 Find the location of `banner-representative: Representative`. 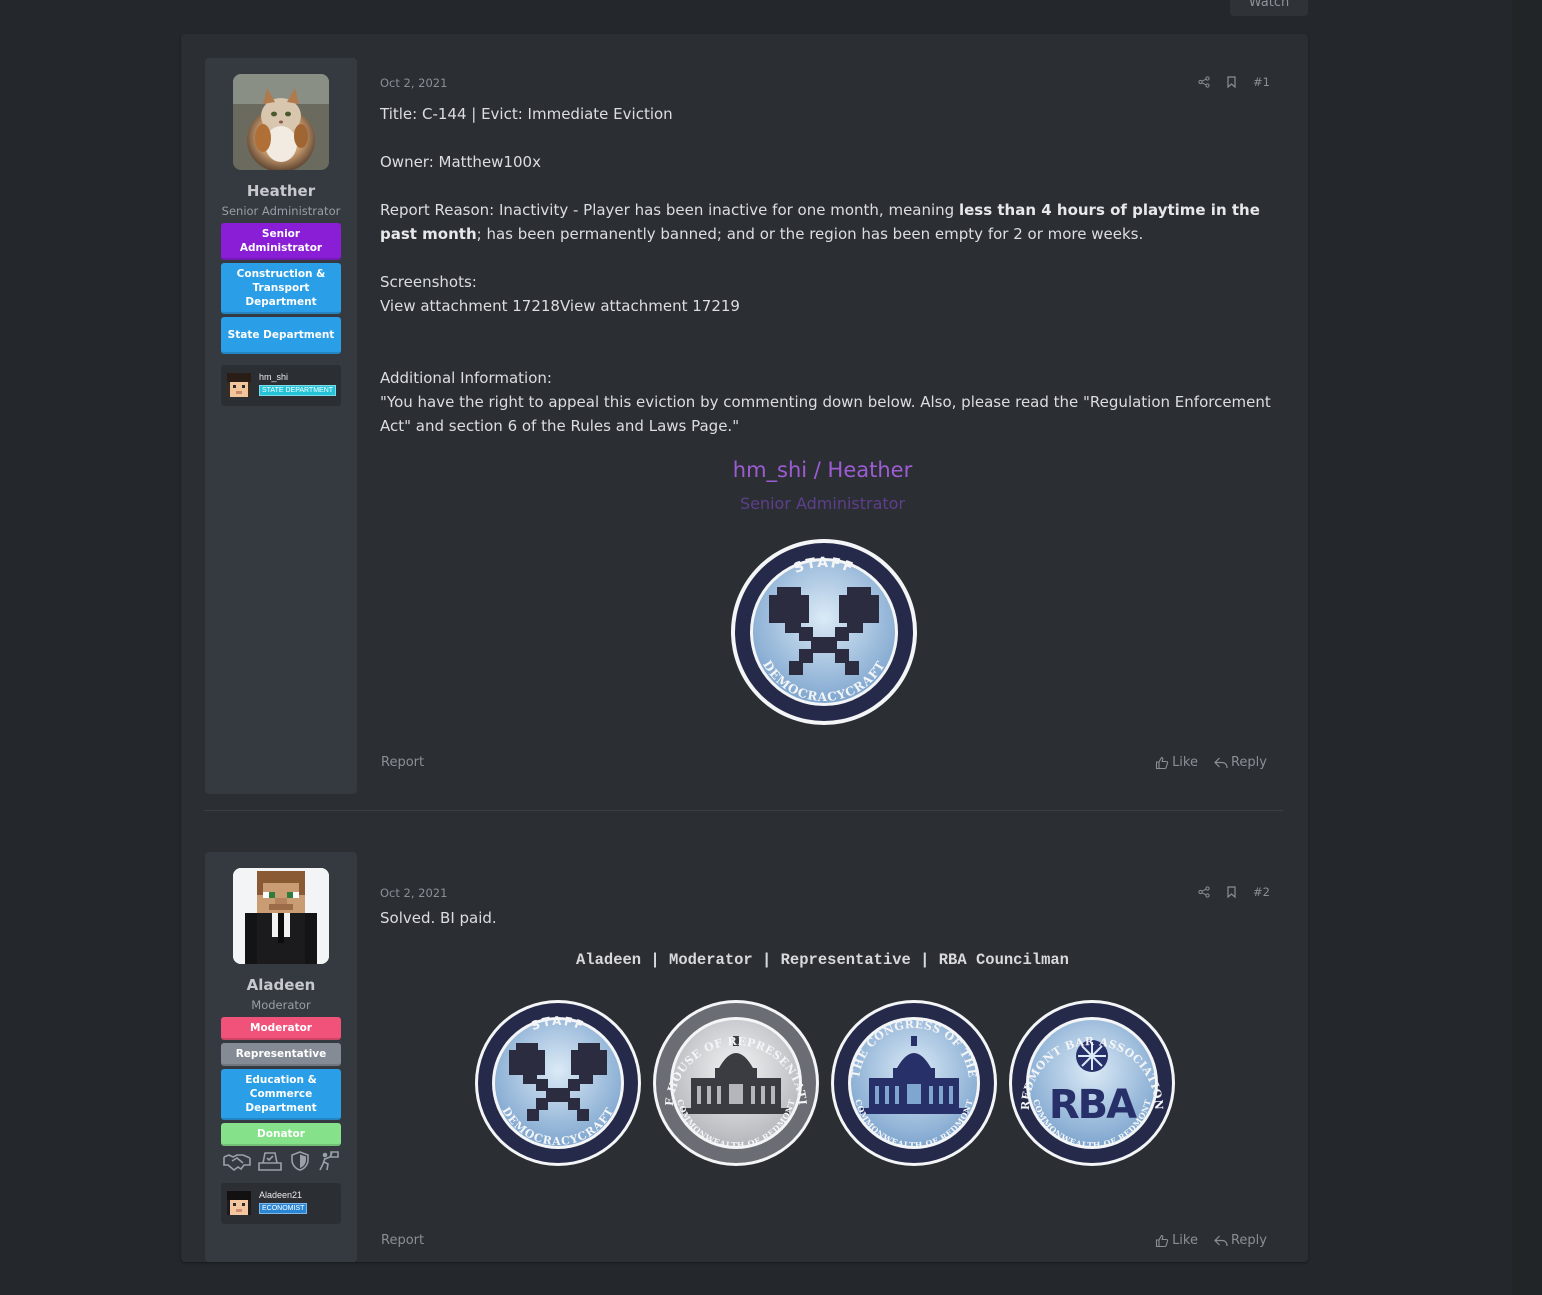

banner-representative: Representative is located at coordinates (281, 1054).